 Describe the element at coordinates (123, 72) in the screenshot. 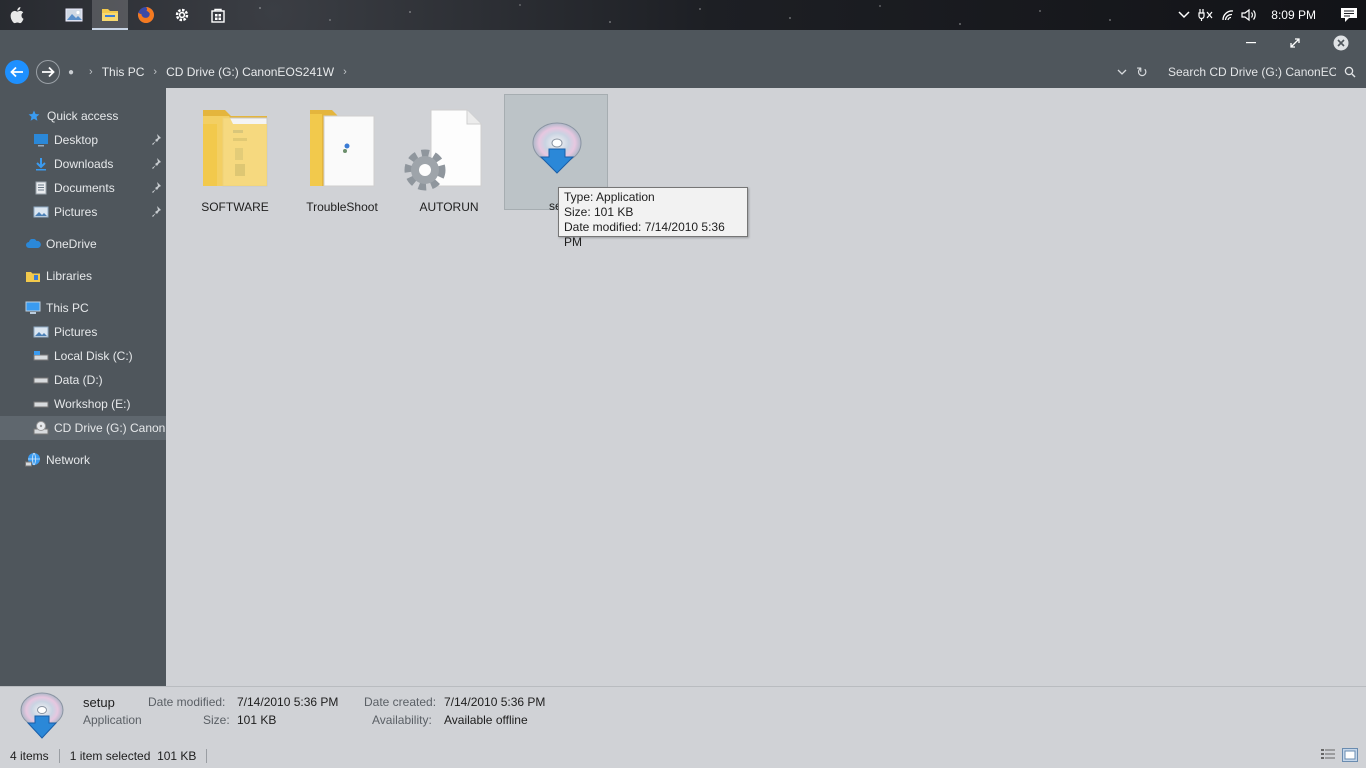

I see `breadcrumb-this-pc: This PC` at that location.